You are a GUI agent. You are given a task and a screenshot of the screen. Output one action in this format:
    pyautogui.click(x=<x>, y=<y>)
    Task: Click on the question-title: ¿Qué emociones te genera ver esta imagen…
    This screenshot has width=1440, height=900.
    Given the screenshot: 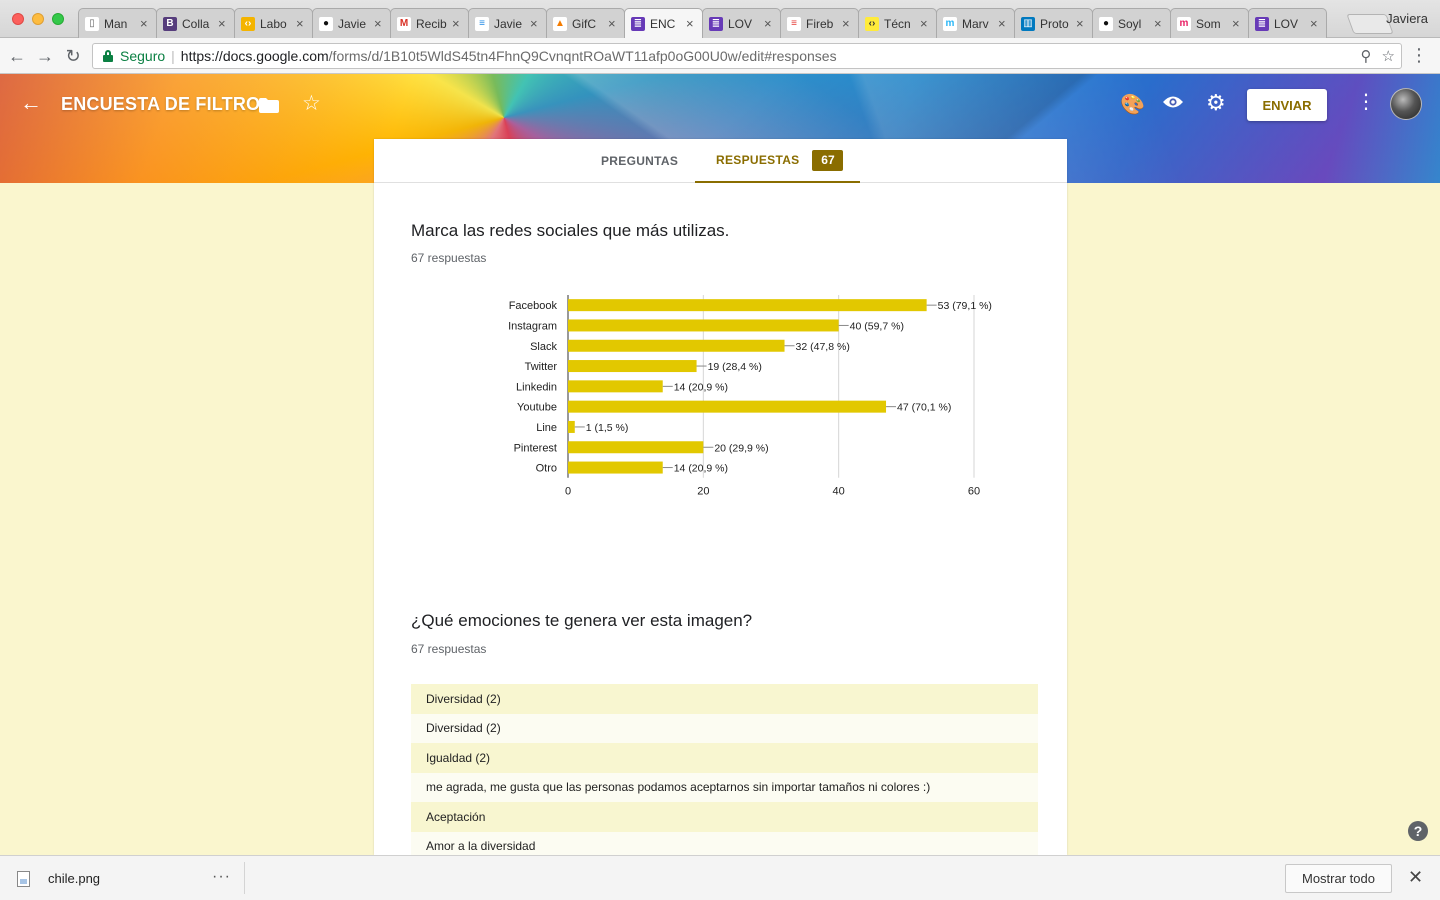 What is the action you would take?
    pyautogui.click(x=582, y=620)
    